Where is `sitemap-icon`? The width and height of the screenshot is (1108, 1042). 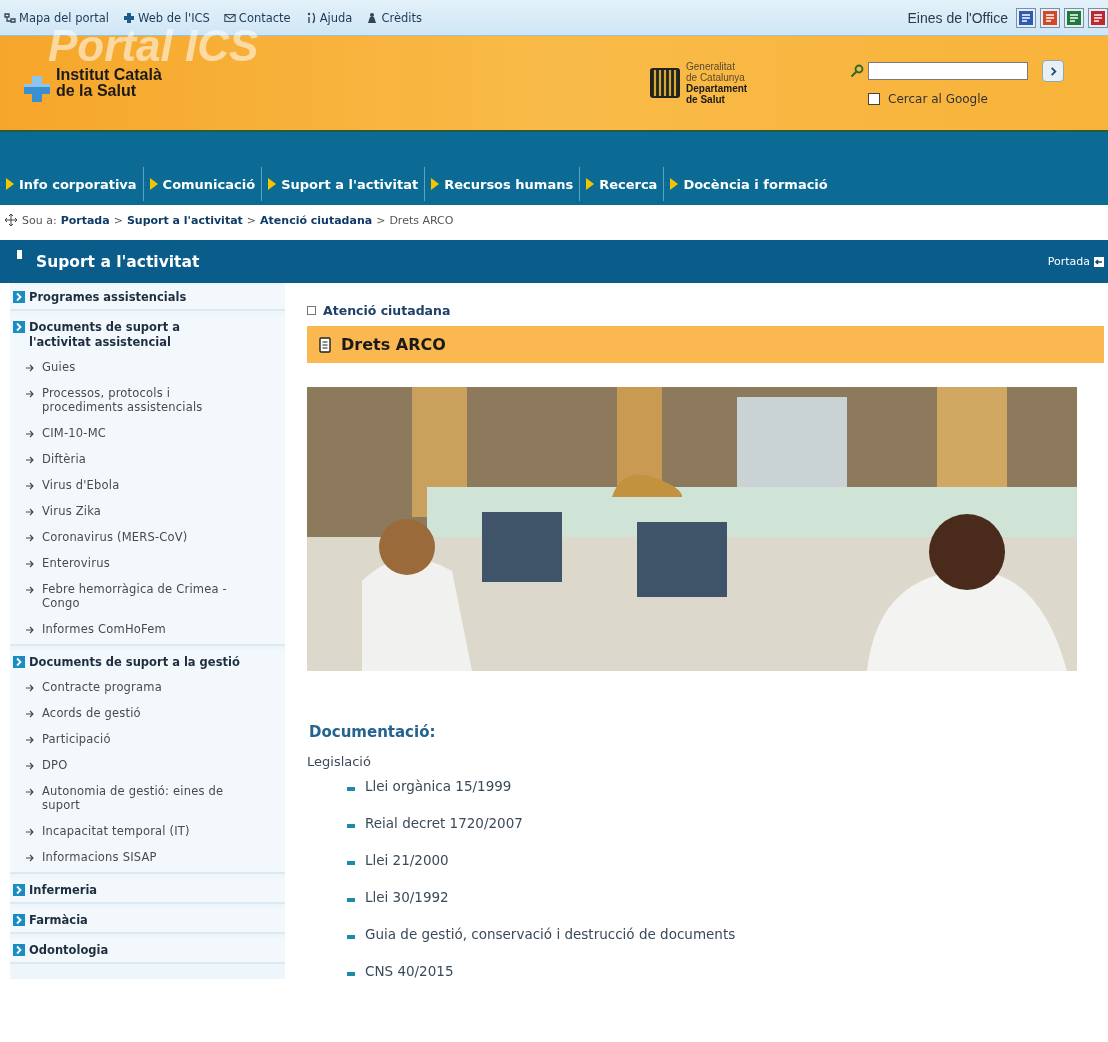 sitemap-icon is located at coordinates (10, 17).